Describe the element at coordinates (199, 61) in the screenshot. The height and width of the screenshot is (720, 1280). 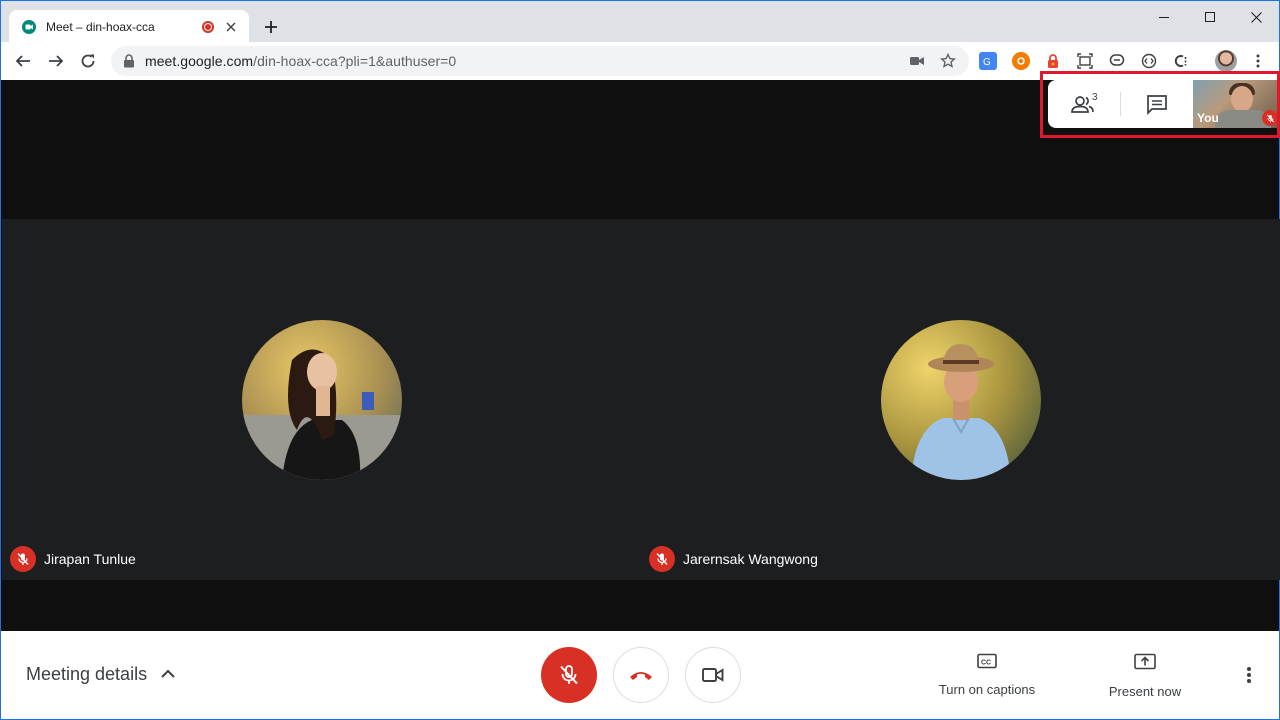
I see `url-host: meet.google.com` at that location.